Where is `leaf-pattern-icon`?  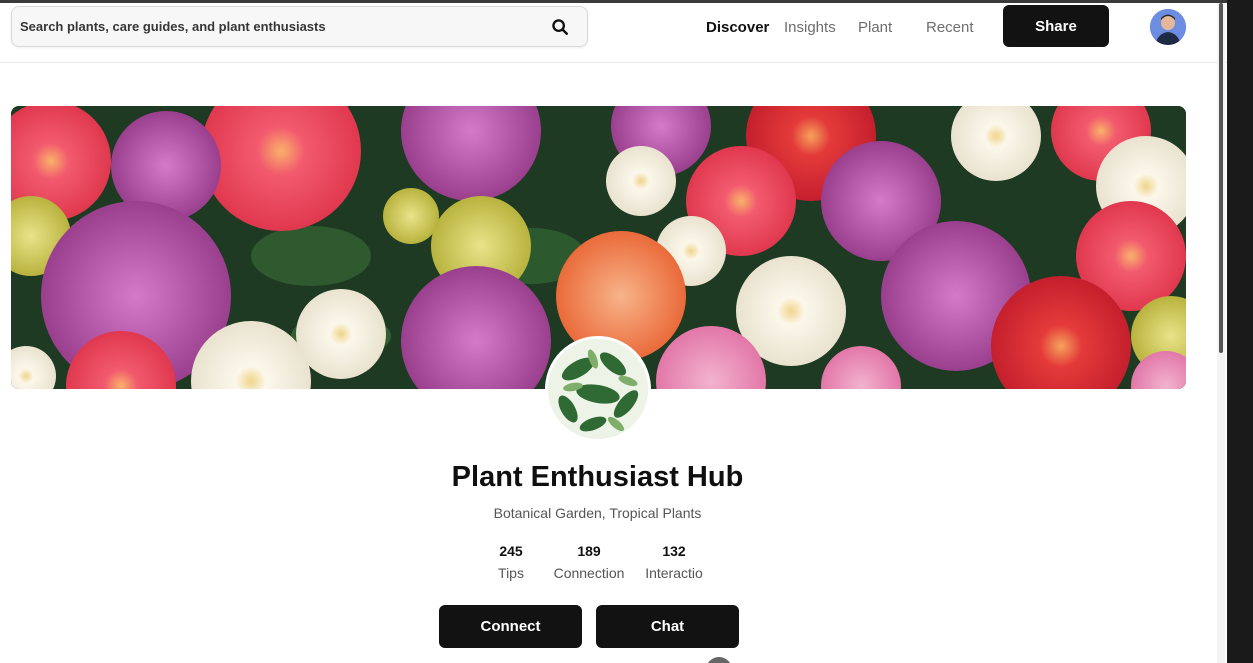
leaf-pattern-icon is located at coordinates (598, 389).